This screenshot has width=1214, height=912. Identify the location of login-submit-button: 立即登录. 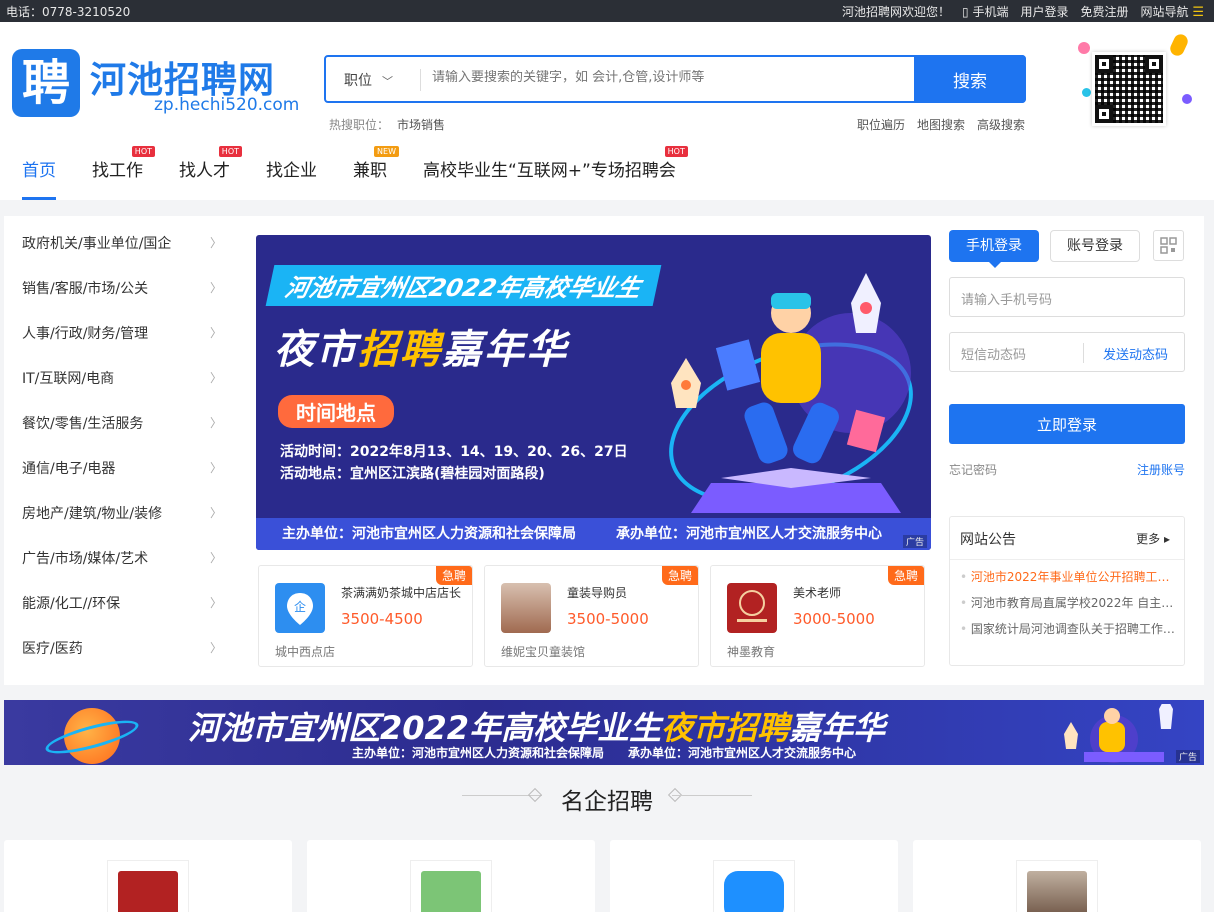
(1067, 424).